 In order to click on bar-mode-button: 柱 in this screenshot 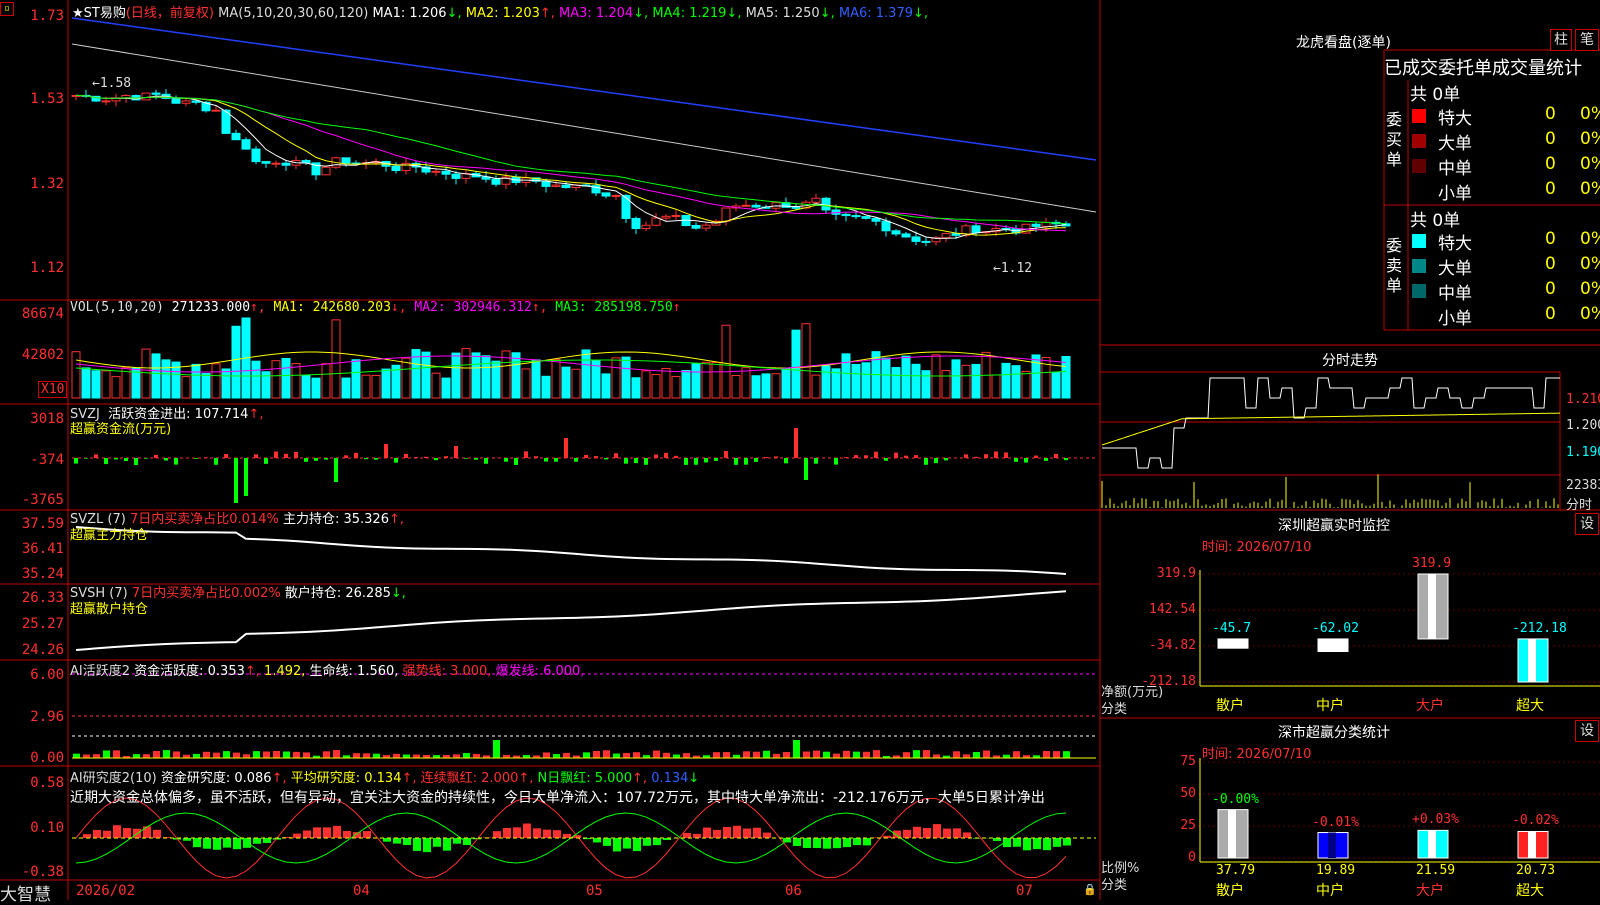, I will do `click(1561, 40)`.